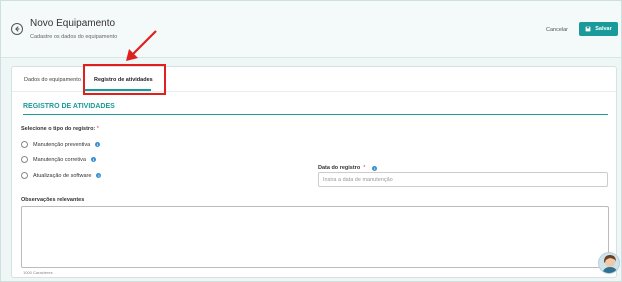 Image resolution: width=622 pixels, height=282 pixels. What do you see at coordinates (603, 29) in the screenshot?
I see `save-button-label: Salvar` at bounding box center [603, 29].